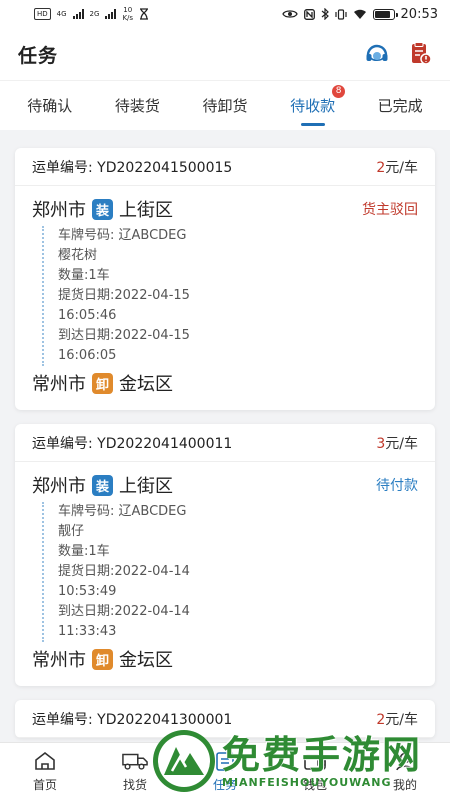 The width and height of the screenshot is (450, 800). I want to click on freight-price: 3元/车, so click(397, 443).